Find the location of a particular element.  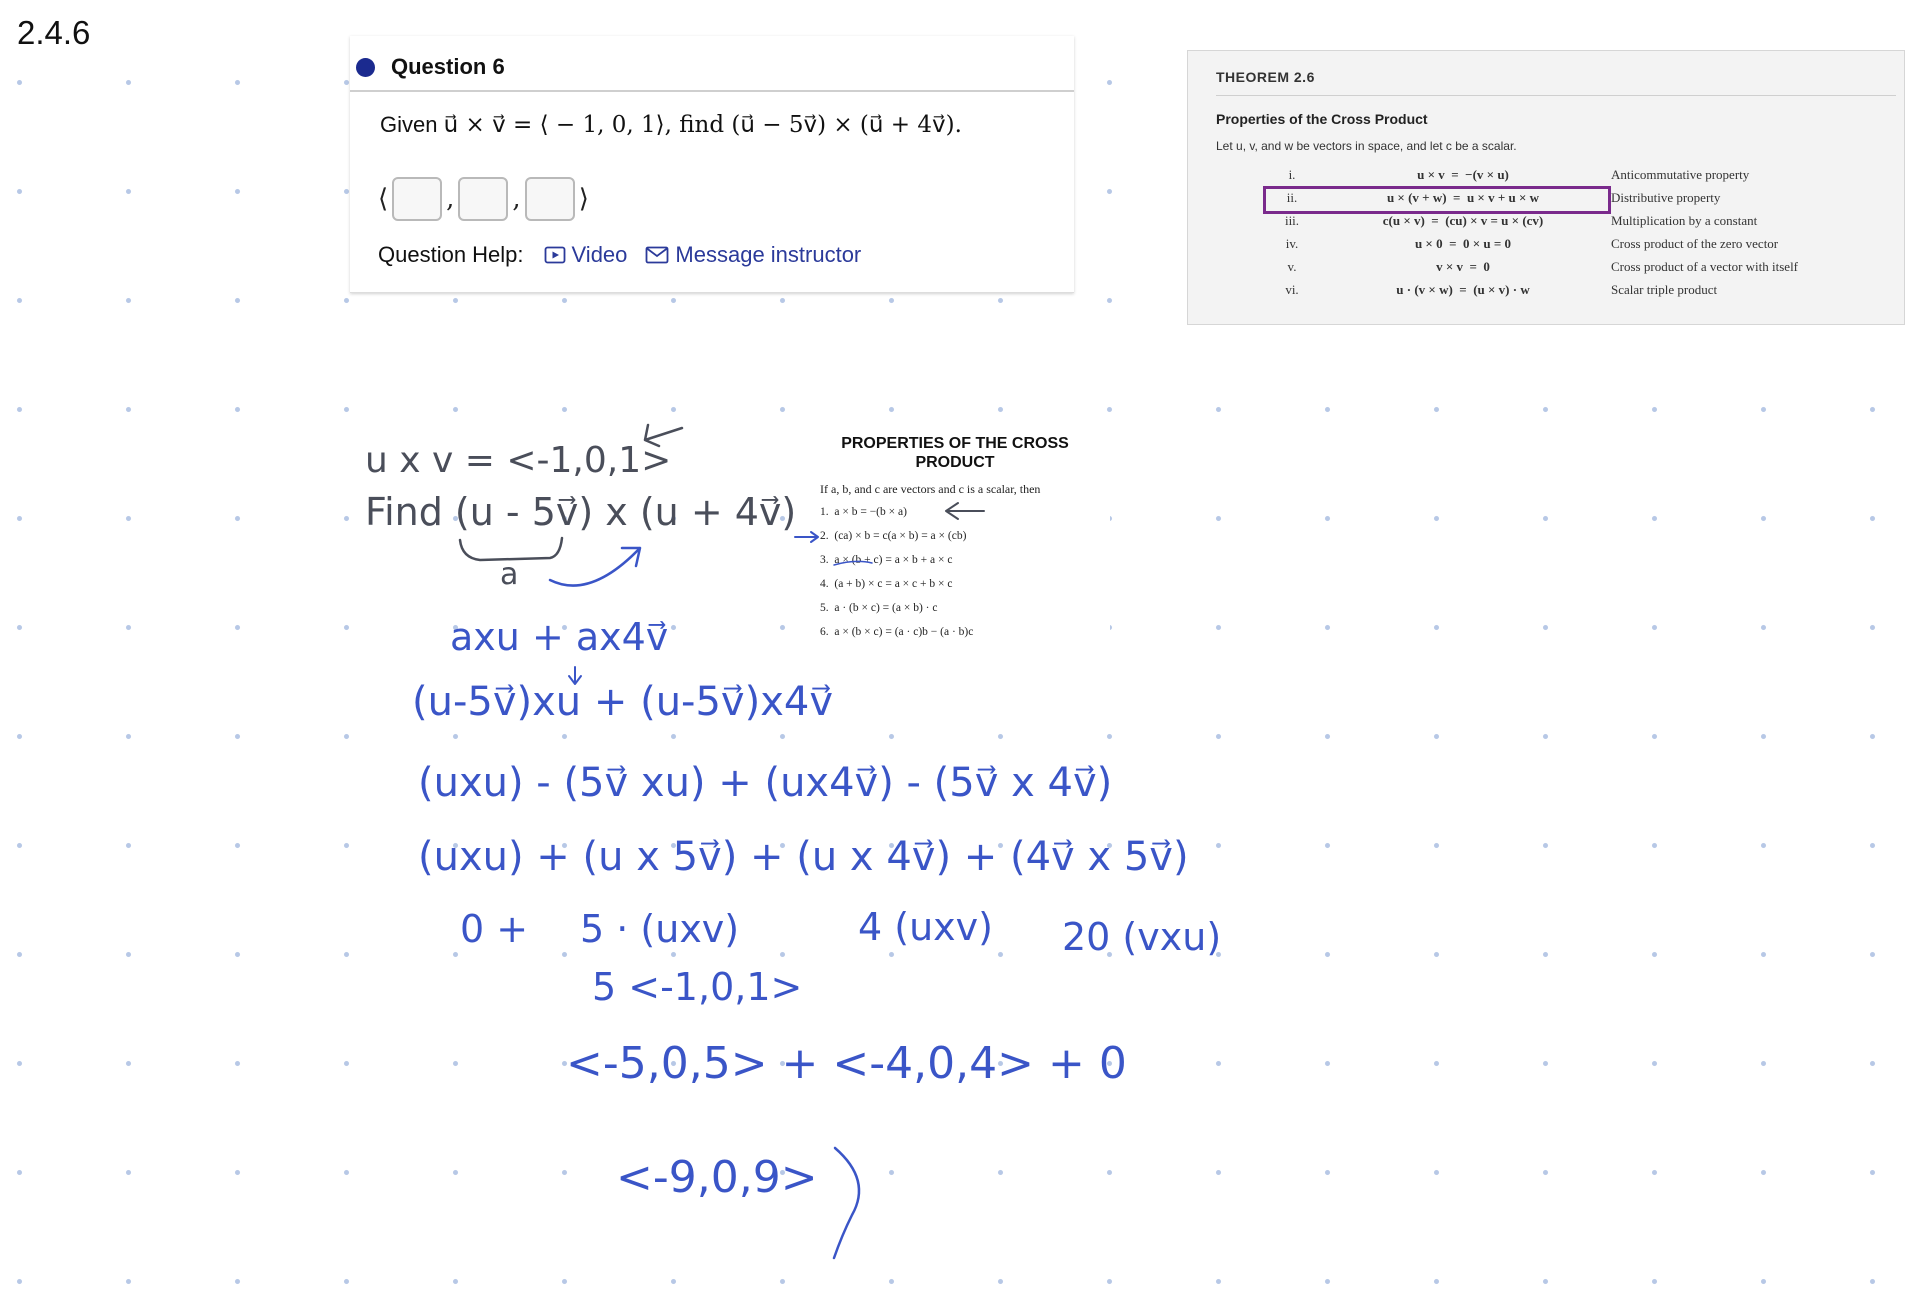

handwriting-line: <-9,0,9> is located at coordinates (717, 1177).